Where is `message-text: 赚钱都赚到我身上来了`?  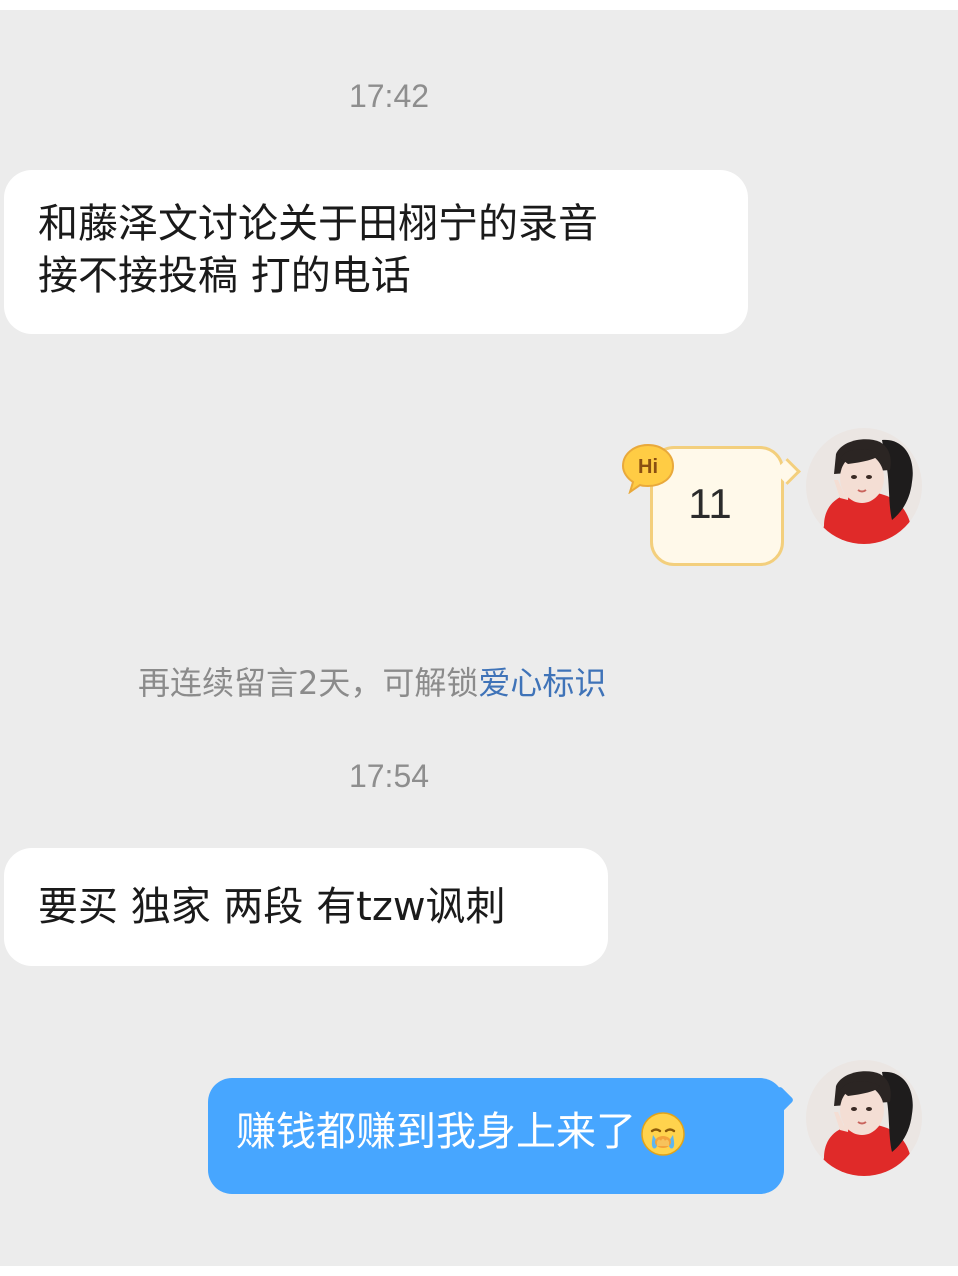
message-text: 赚钱都赚到我身上来了 is located at coordinates (436, 1132).